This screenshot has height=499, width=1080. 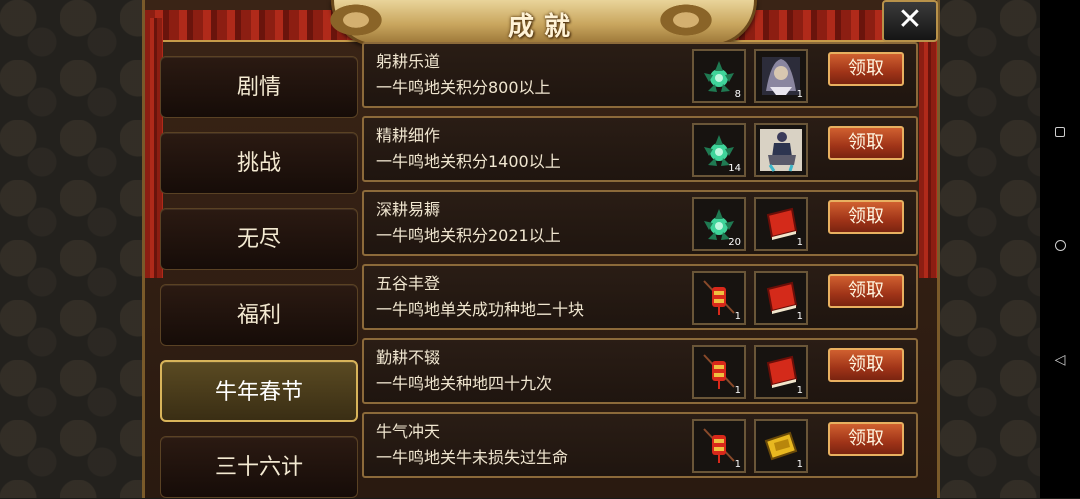 I want to click on tab-label: 无尽, so click(x=258, y=239).